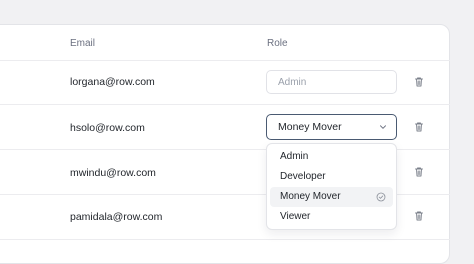 This screenshot has width=474, height=264. What do you see at coordinates (107, 128) in the screenshot?
I see `email-cell: hsolo@row.com` at bounding box center [107, 128].